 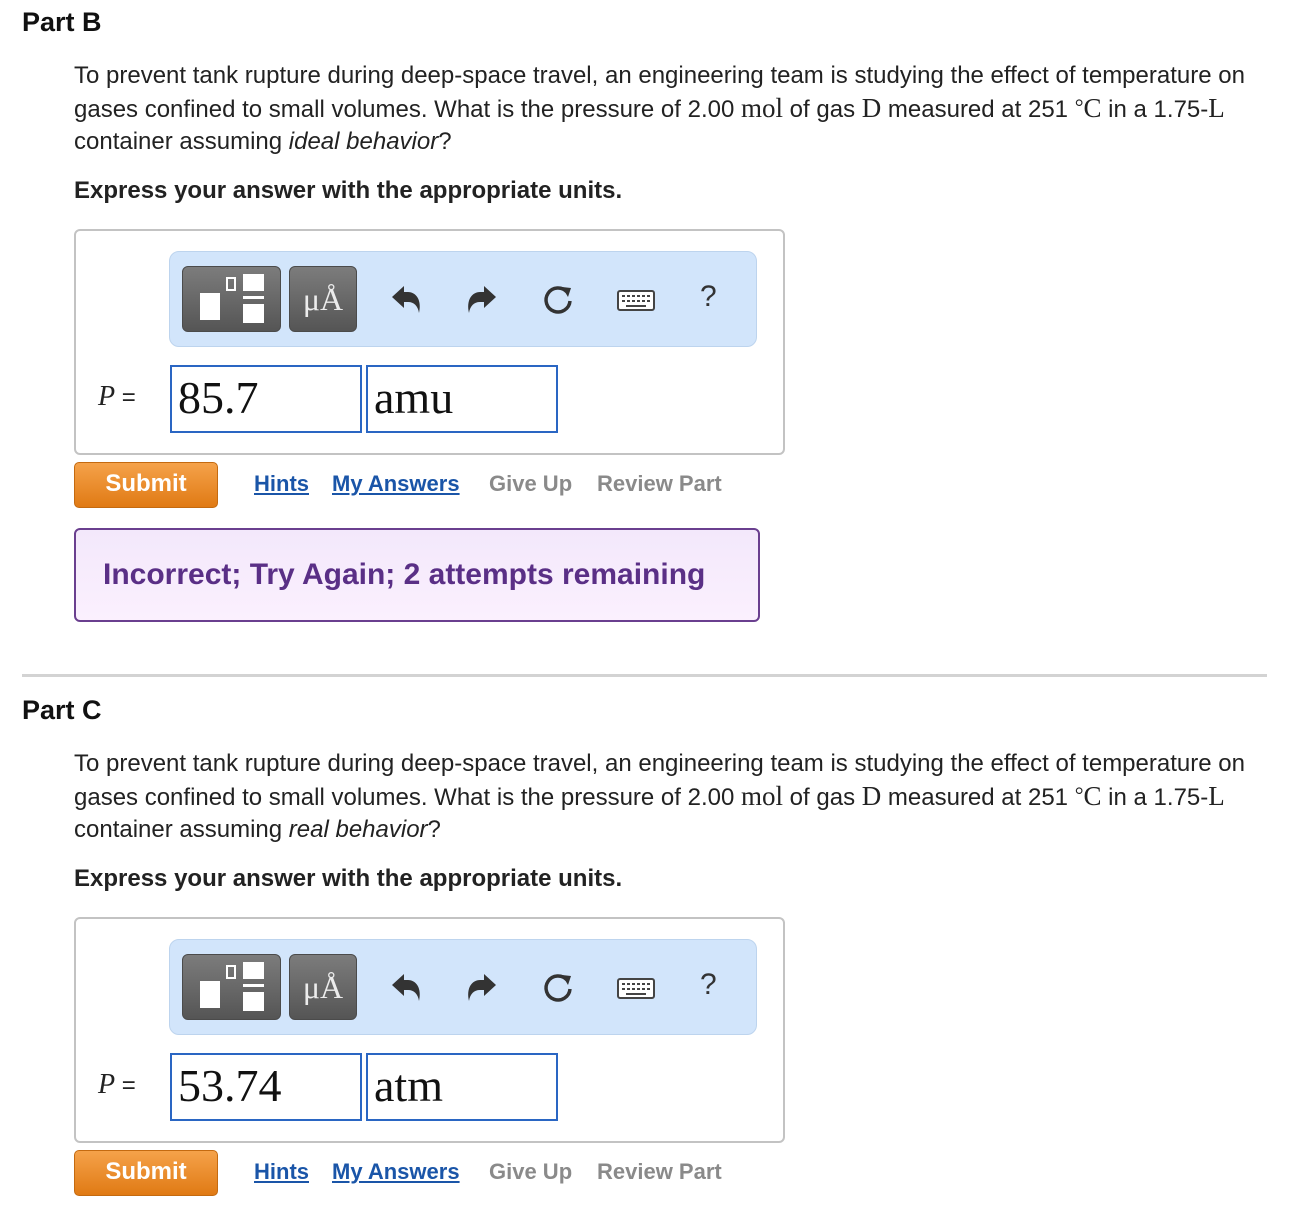 I want to click on part-title: Part C, so click(x=62, y=710).